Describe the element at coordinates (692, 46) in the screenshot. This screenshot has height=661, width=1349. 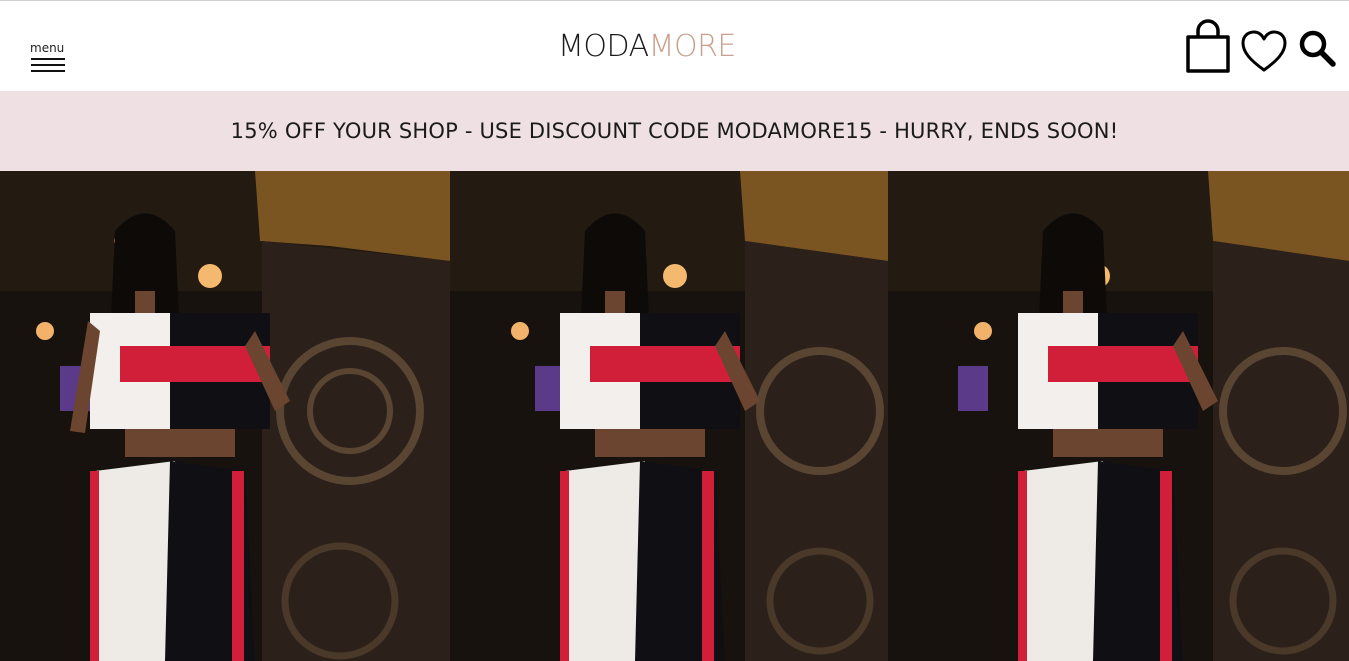
I see `logo-text-accent: MORE` at that location.